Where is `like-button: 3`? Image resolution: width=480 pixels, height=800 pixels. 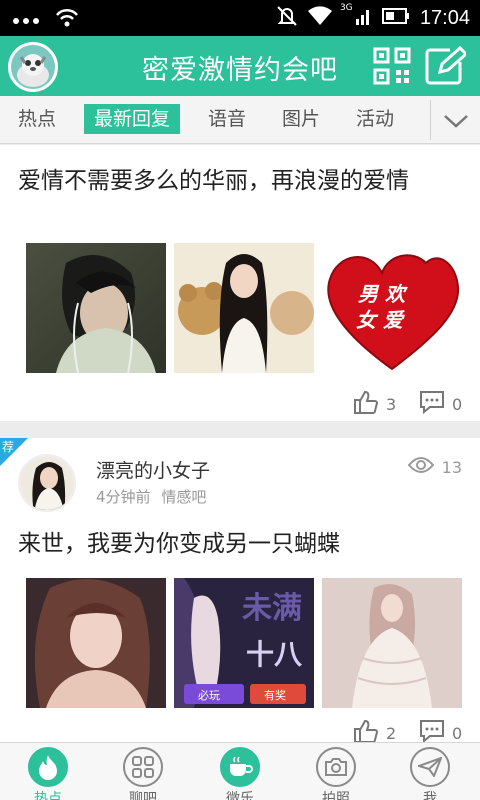 like-button: 3 is located at coordinates (374, 404).